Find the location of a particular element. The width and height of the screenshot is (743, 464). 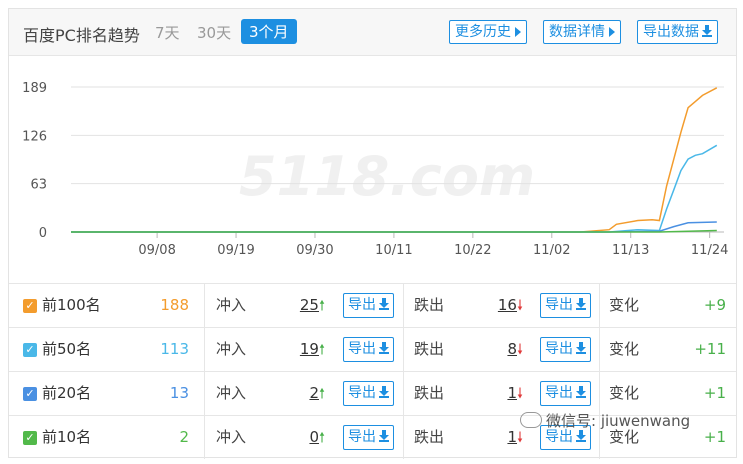

wechat-icon is located at coordinates (531, 420).